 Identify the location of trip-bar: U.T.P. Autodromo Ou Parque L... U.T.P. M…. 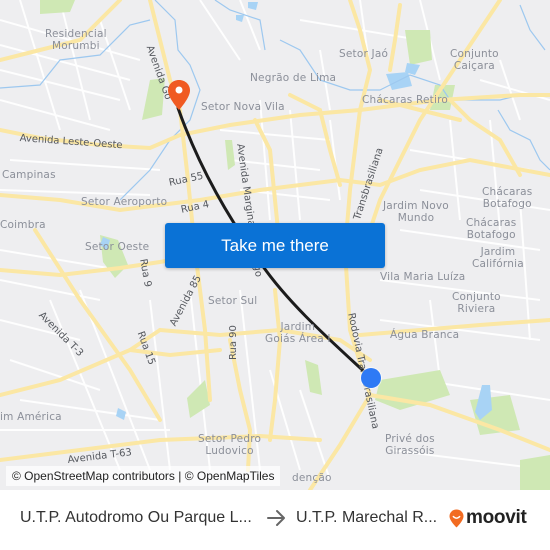
(275, 520).